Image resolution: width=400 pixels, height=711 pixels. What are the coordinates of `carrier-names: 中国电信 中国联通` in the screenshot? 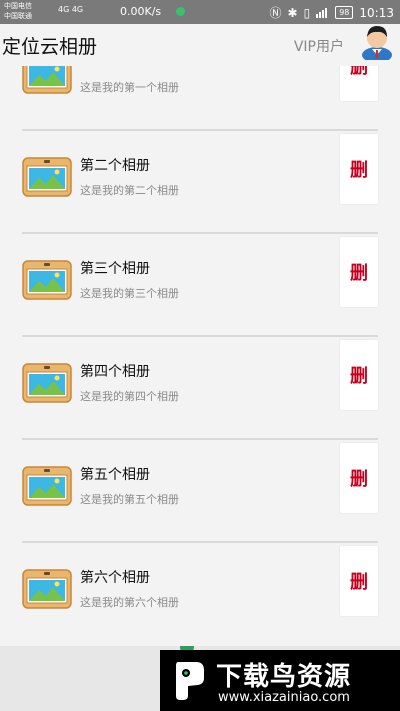 It's located at (18, 11).